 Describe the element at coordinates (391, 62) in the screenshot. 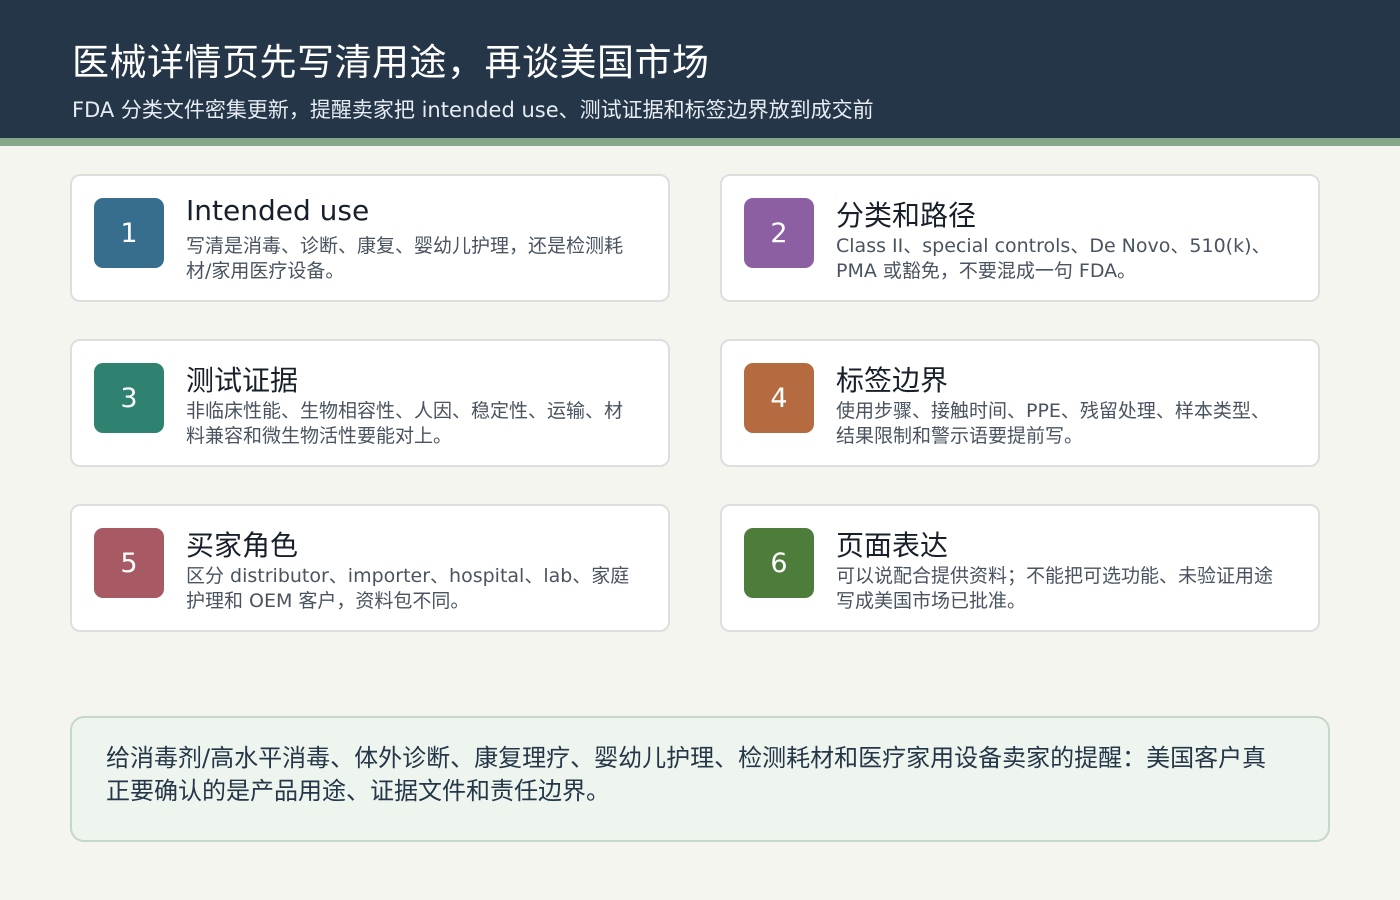

I see `page-title: 医械详情页先写清用途，再谈美国市场` at that location.